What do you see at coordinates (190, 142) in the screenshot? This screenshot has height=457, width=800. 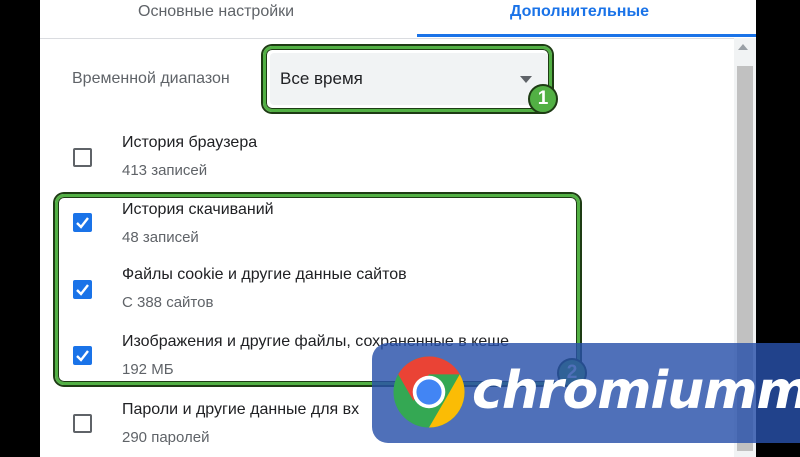 I see `item-title: История браузера` at bounding box center [190, 142].